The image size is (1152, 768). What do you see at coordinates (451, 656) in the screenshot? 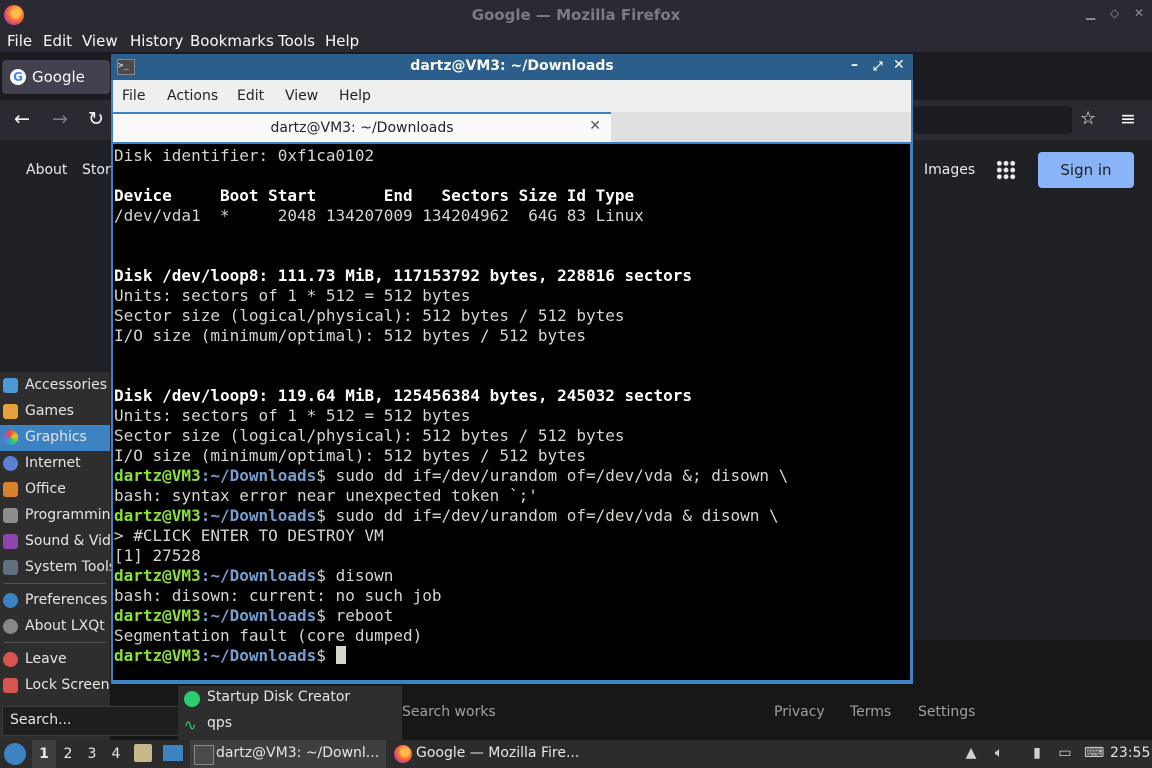
I see `terminal-line: dartz@VM3:~/Downloads$` at bounding box center [451, 656].